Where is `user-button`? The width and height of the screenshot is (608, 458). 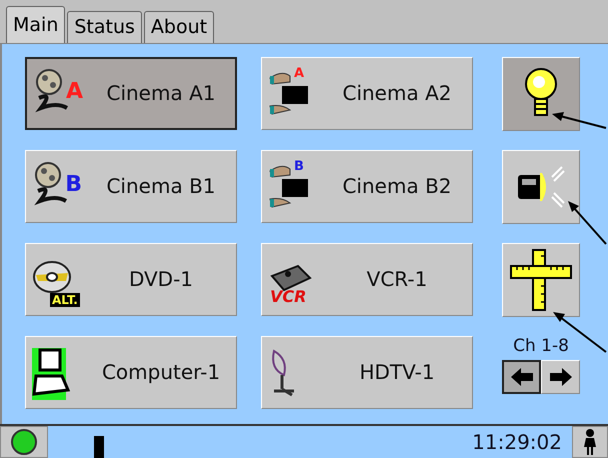
user-button is located at coordinates (590, 442).